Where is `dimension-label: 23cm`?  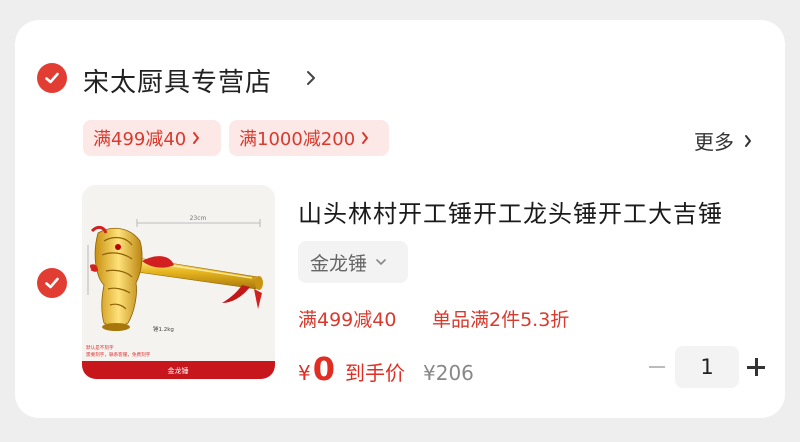 dimension-label: 23cm is located at coordinates (198, 218).